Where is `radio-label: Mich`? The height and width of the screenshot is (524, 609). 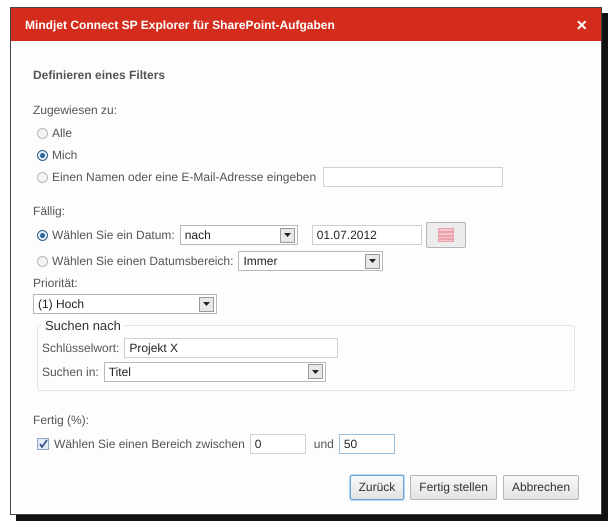 radio-label: Mich is located at coordinates (65, 155).